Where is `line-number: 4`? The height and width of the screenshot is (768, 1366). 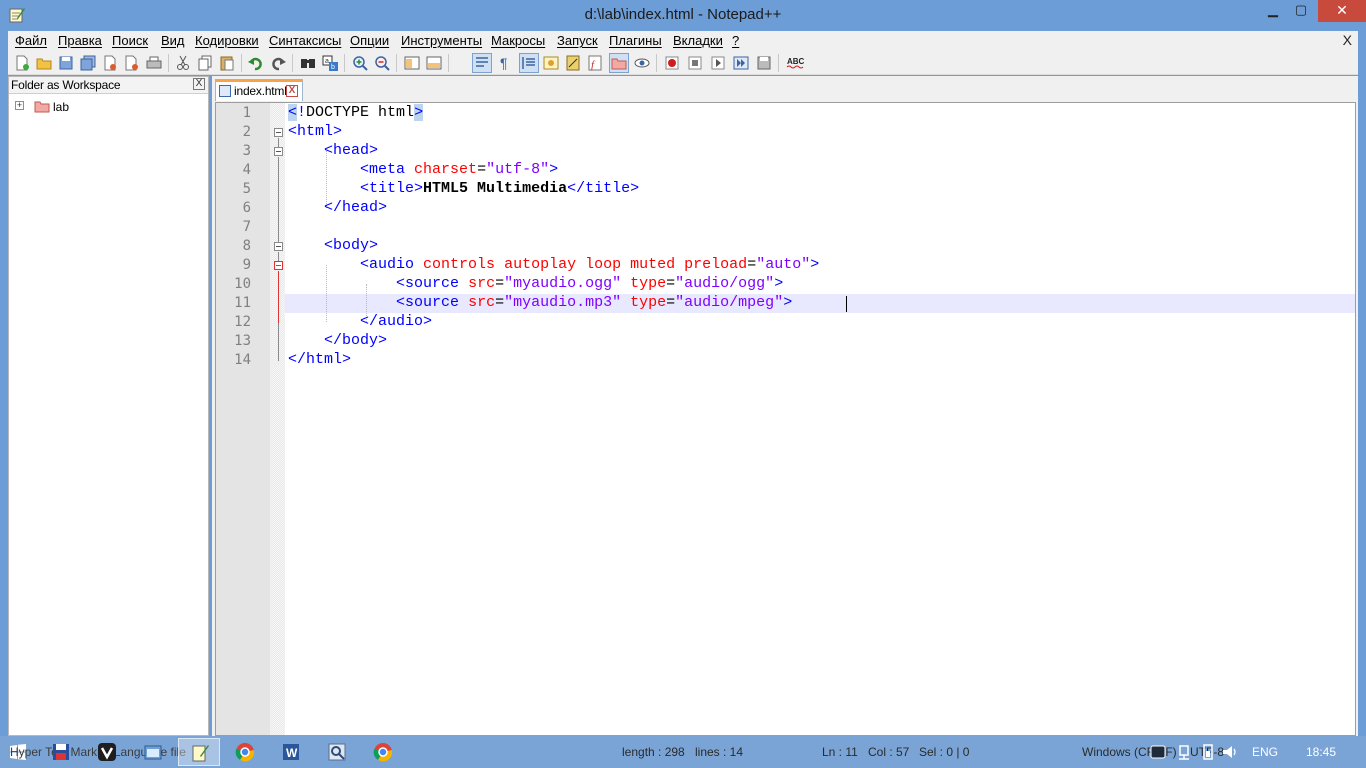 line-number: 4 is located at coordinates (246, 170).